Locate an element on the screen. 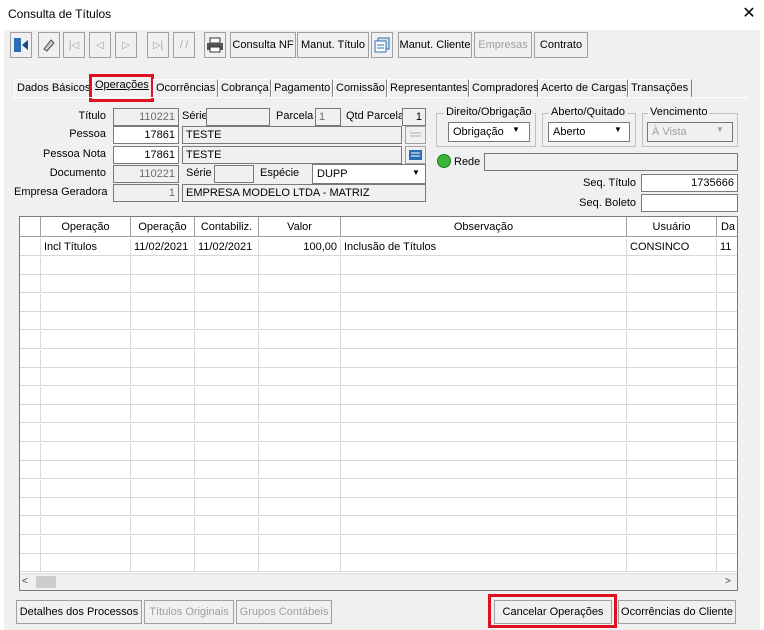 The width and height of the screenshot is (764, 630). col-operacao: Operação is located at coordinates (86, 227).